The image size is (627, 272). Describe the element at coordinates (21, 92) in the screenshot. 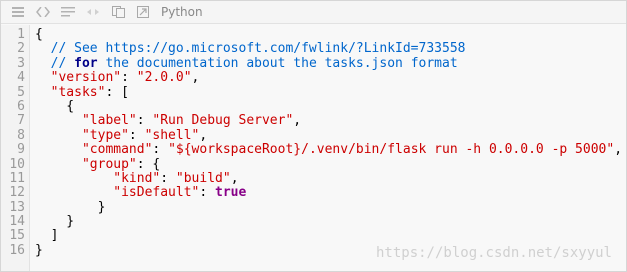

I see `line-number: 5` at that location.